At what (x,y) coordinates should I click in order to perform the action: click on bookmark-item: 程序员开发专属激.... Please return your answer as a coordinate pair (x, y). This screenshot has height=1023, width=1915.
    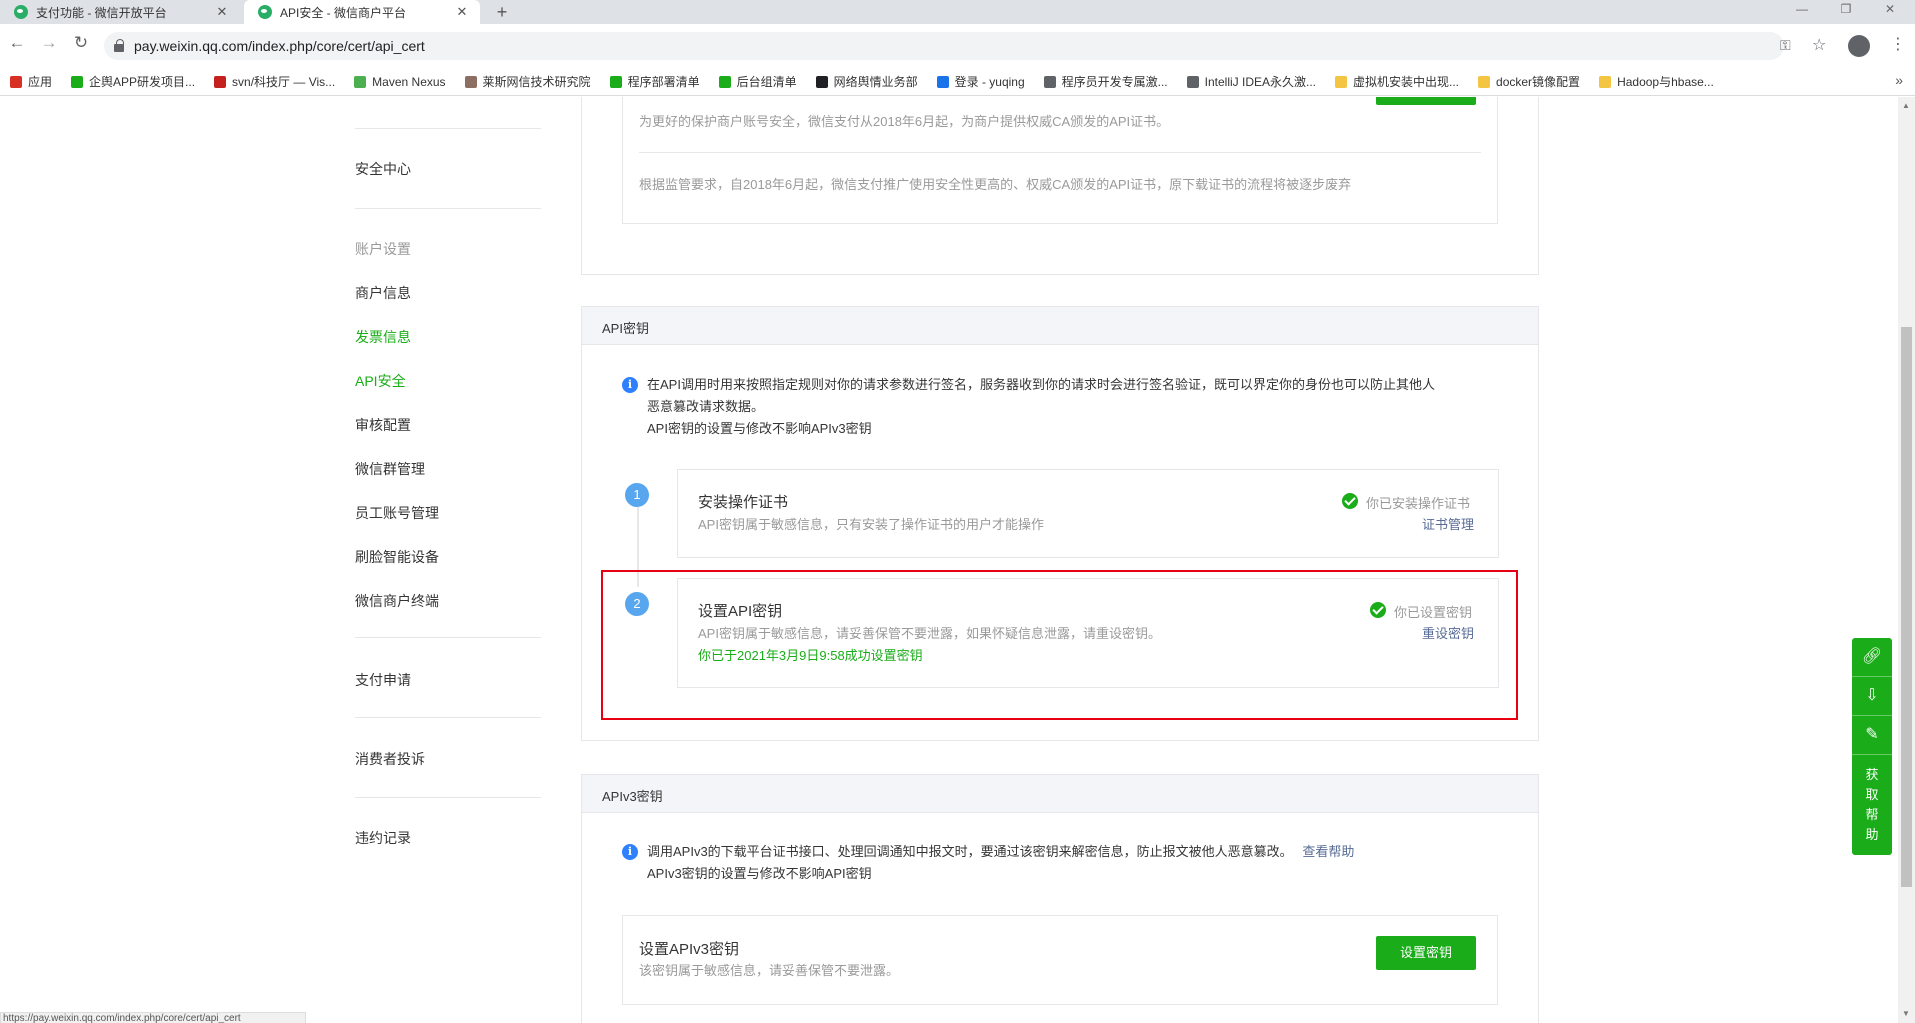
    Looking at the image, I should click on (1105, 81).